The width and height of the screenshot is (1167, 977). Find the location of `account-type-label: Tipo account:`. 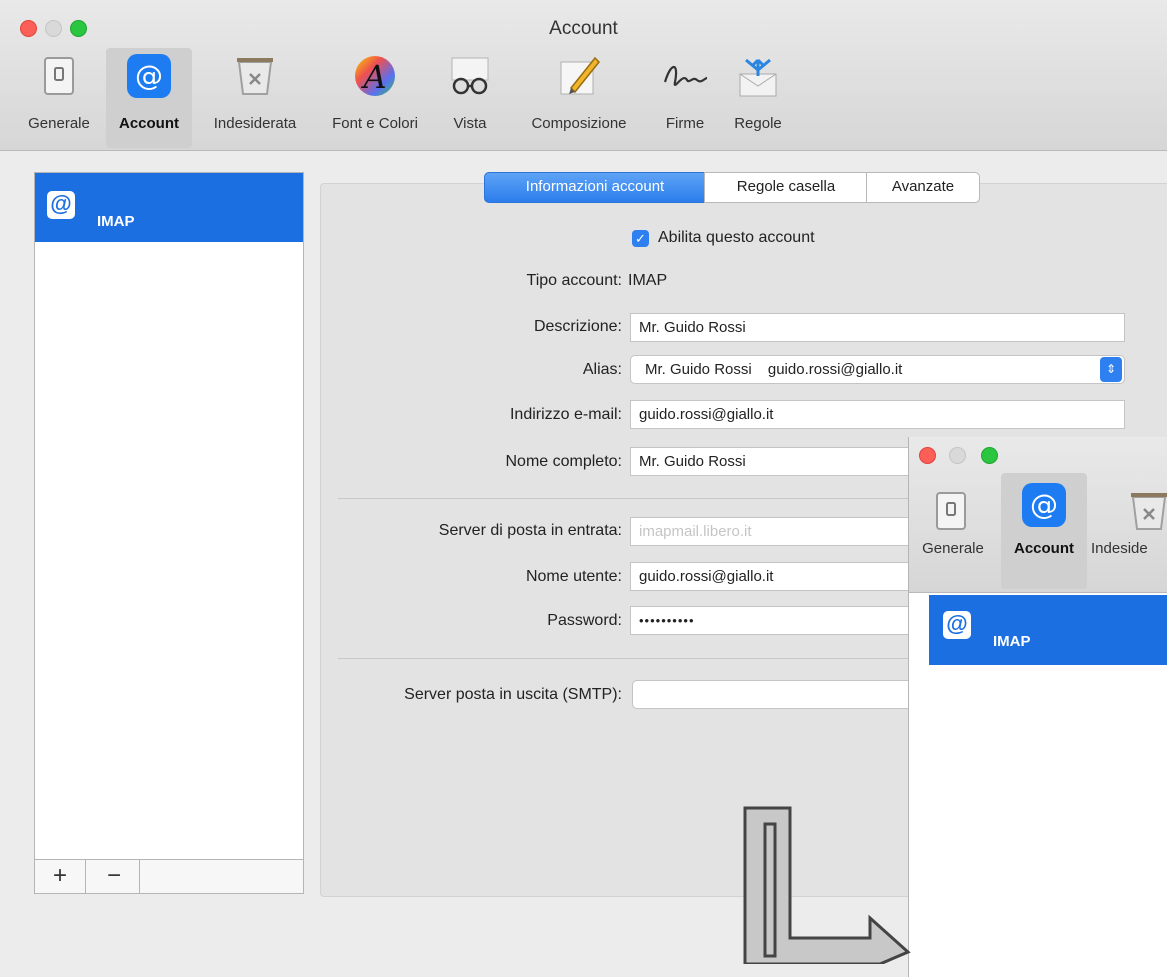

account-type-label: Tipo account: is located at coordinates (574, 280).